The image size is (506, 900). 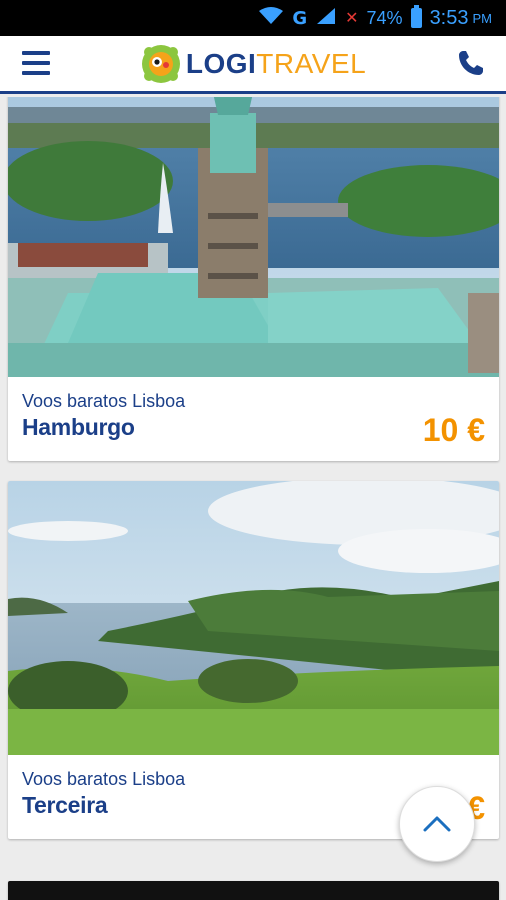 What do you see at coordinates (453, 430) in the screenshot?
I see `card-price: 10 €` at bounding box center [453, 430].